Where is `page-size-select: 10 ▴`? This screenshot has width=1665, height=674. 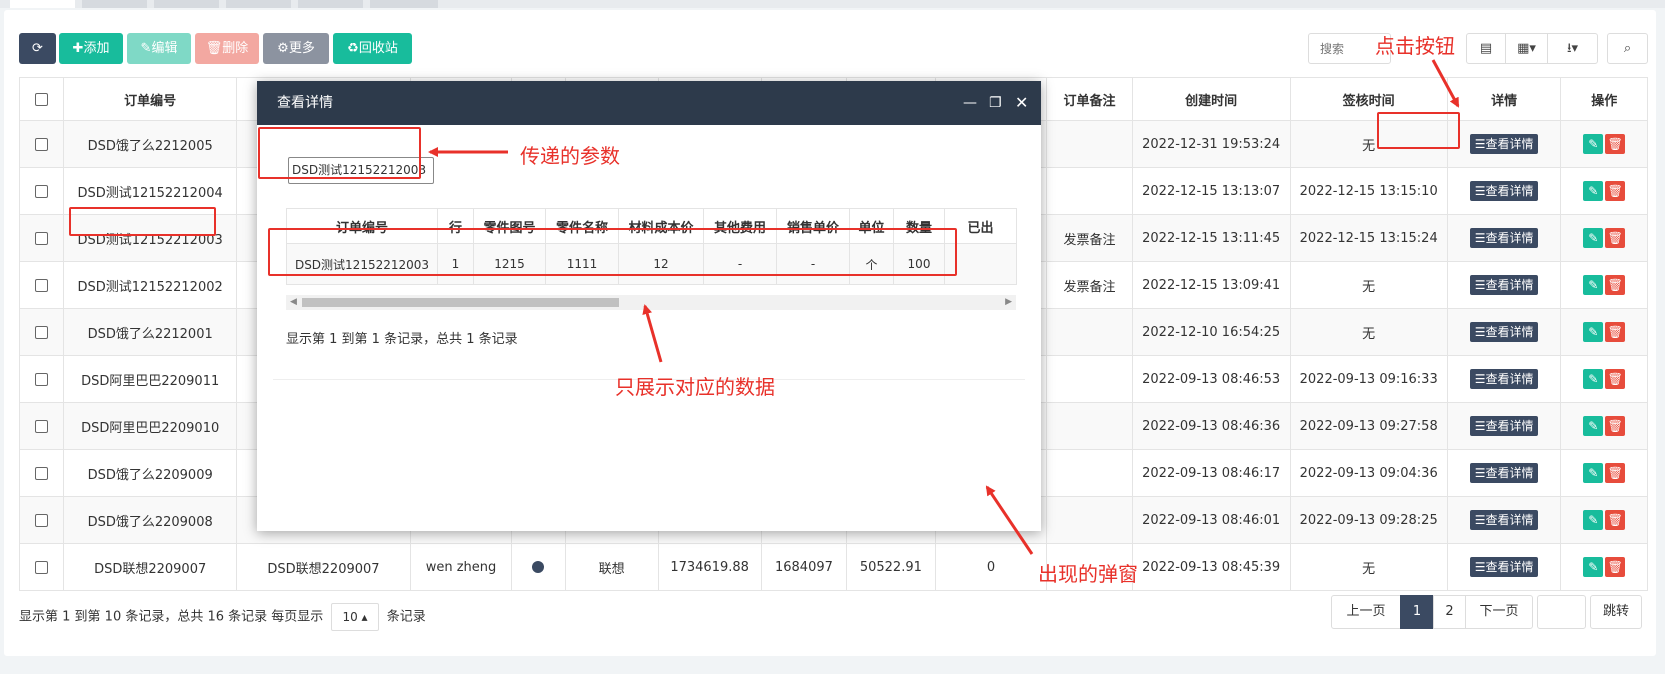 page-size-select: 10 ▴ is located at coordinates (355, 617).